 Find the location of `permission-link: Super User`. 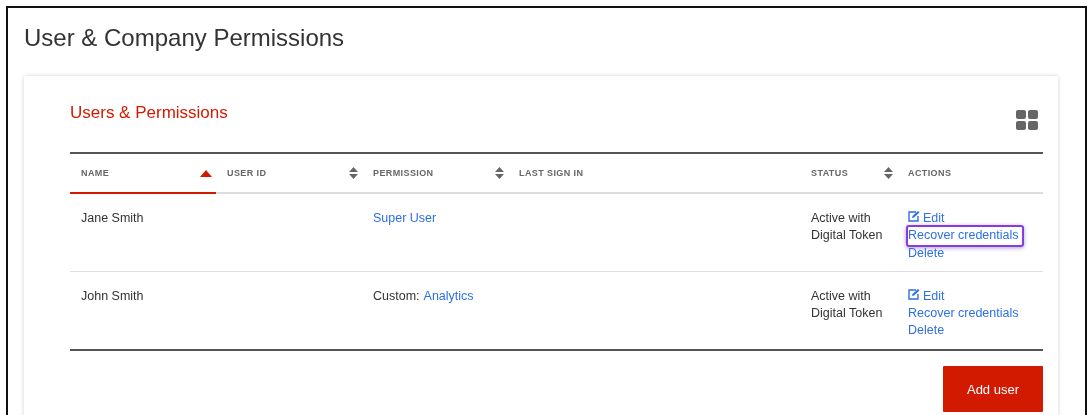

permission-link: Super User is located at coordinates (405, 218).